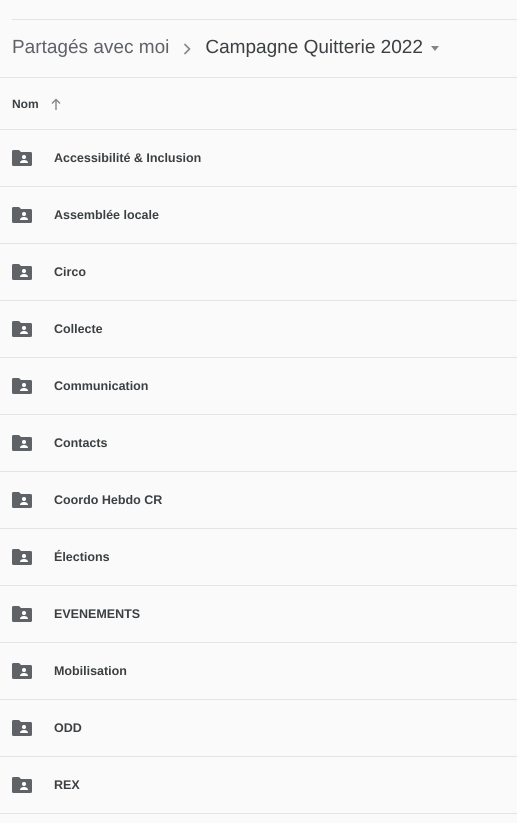 The width and height of the screenshot is (517, 823). I want to click on folder-name: Contacts, so click(81, 443).